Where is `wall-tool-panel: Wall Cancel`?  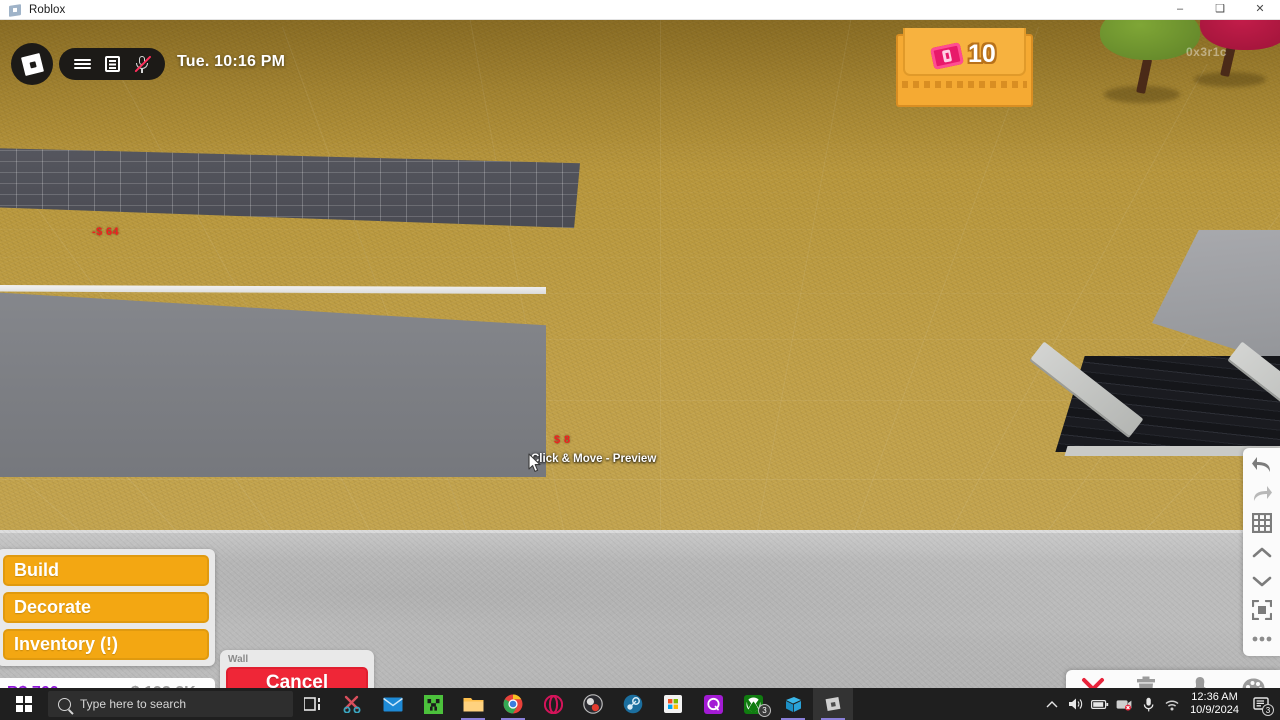
wall-tool-panel: Wall Cancel is located at coordinates (297, 669).